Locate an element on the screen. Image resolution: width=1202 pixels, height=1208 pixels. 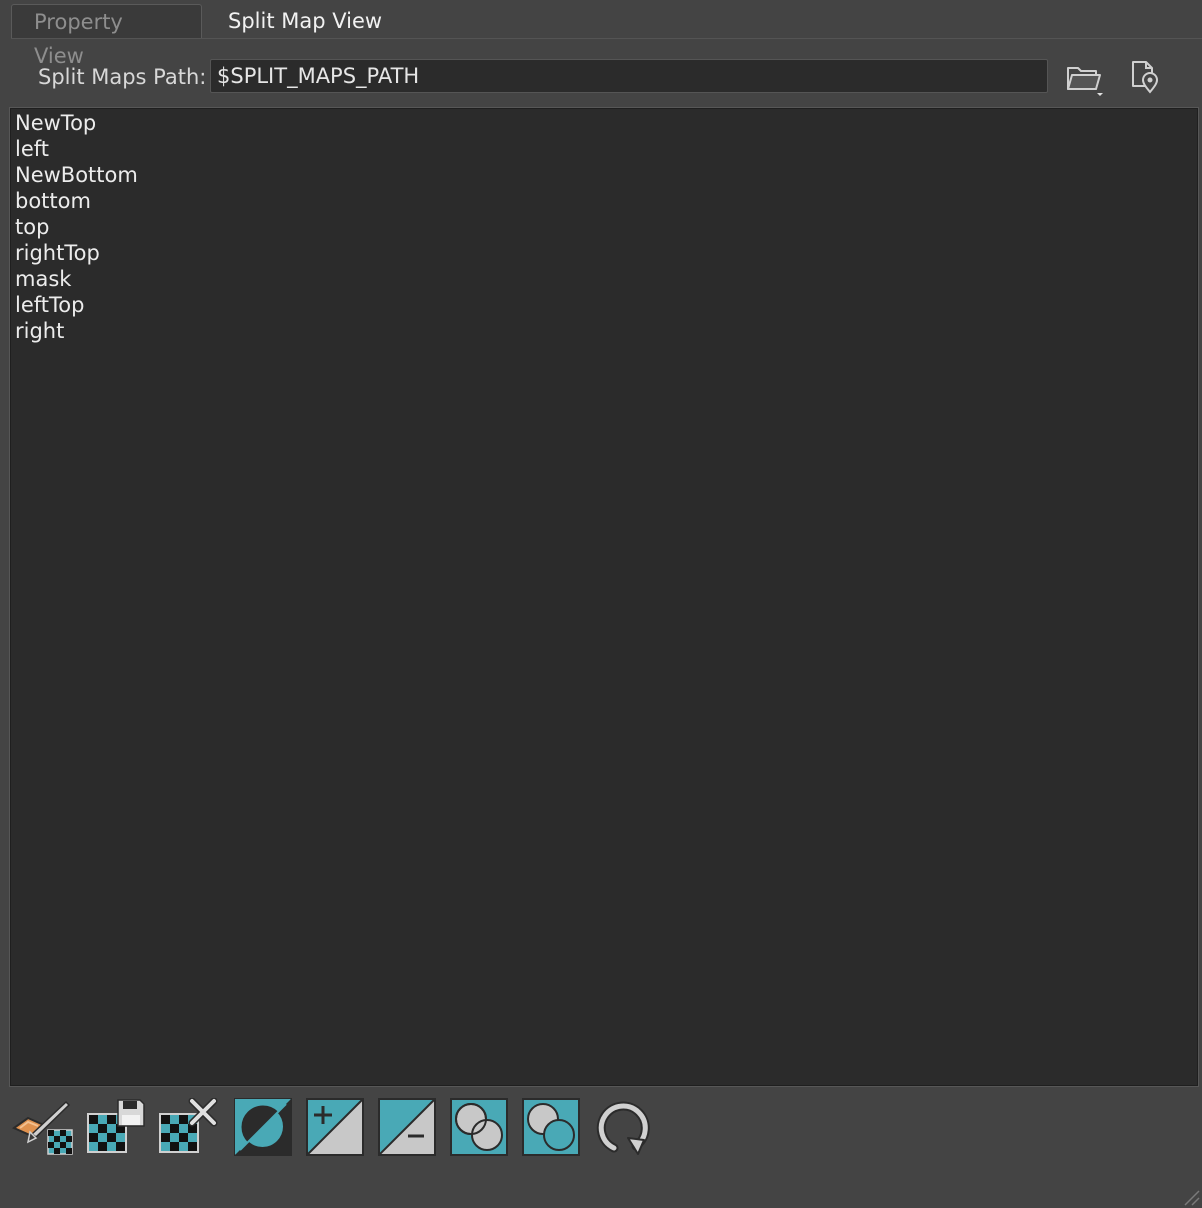
split-maps-path-input is located at coordinates (629, 76).